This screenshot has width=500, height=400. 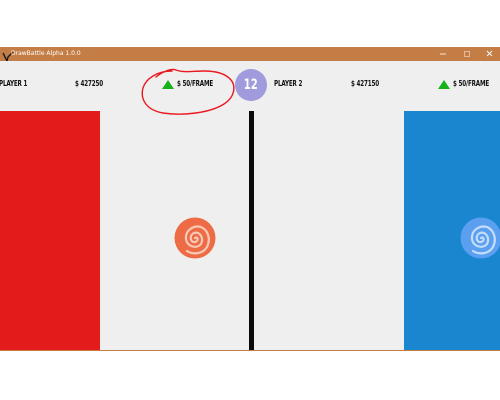 I want to click on window-title: DrawBattle Alpha 1.0.0, so click(x=46, y=53).